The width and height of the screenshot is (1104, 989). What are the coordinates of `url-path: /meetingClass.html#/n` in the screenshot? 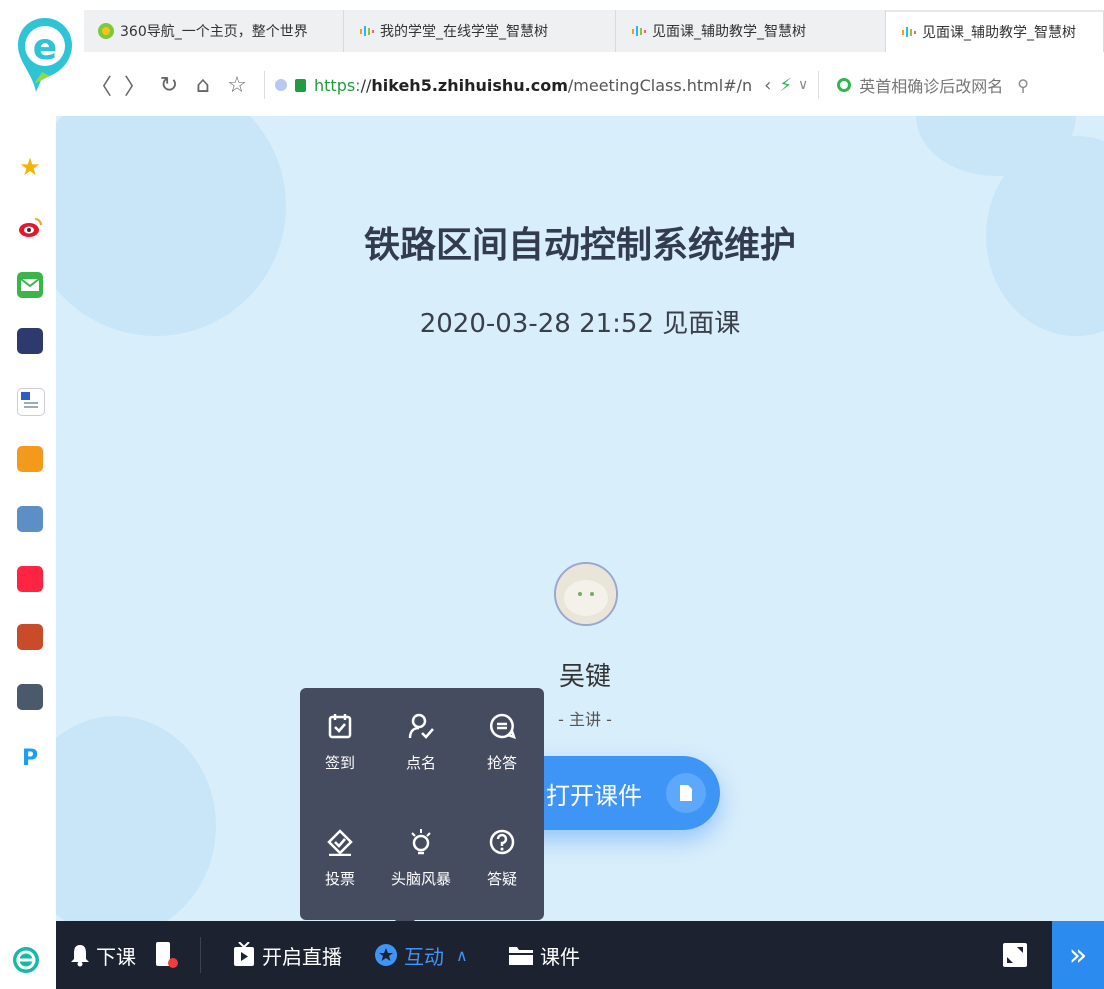 It's located at (660, 85).